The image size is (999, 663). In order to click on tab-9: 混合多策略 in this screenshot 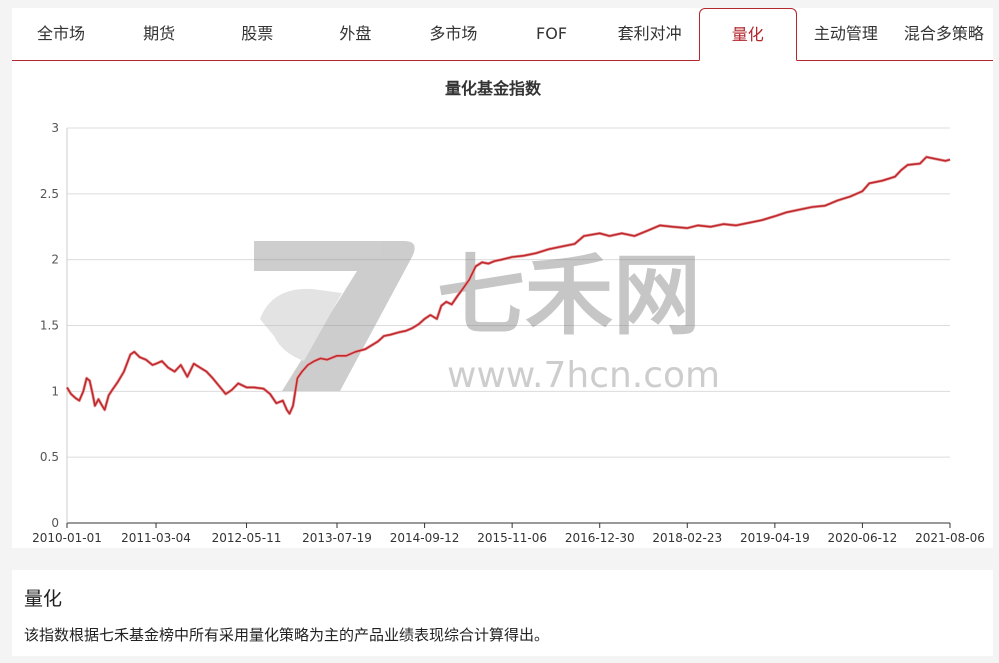, I will do `click(944, 34)`.